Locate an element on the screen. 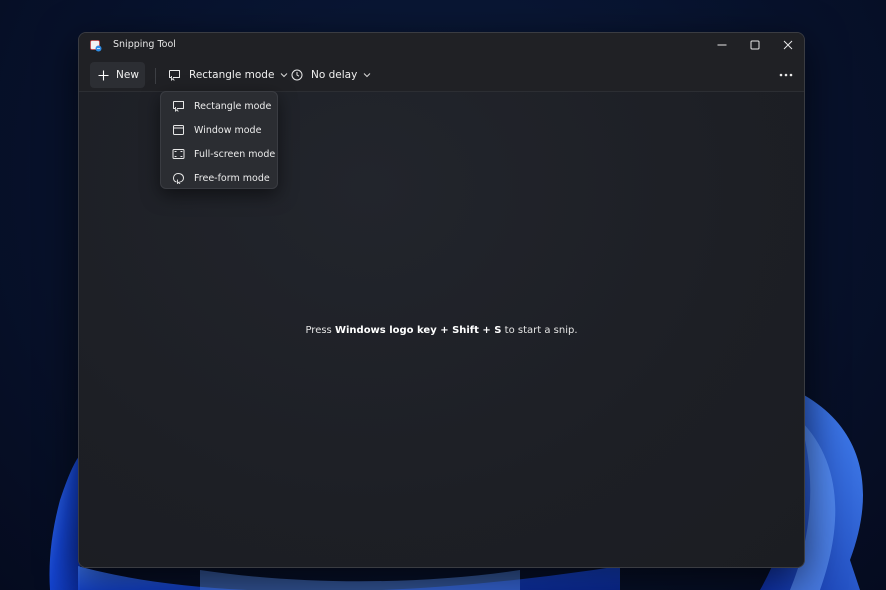 This screenshot has width=886, height=590. new-snip-button: New is located at coordinates (117, 75).